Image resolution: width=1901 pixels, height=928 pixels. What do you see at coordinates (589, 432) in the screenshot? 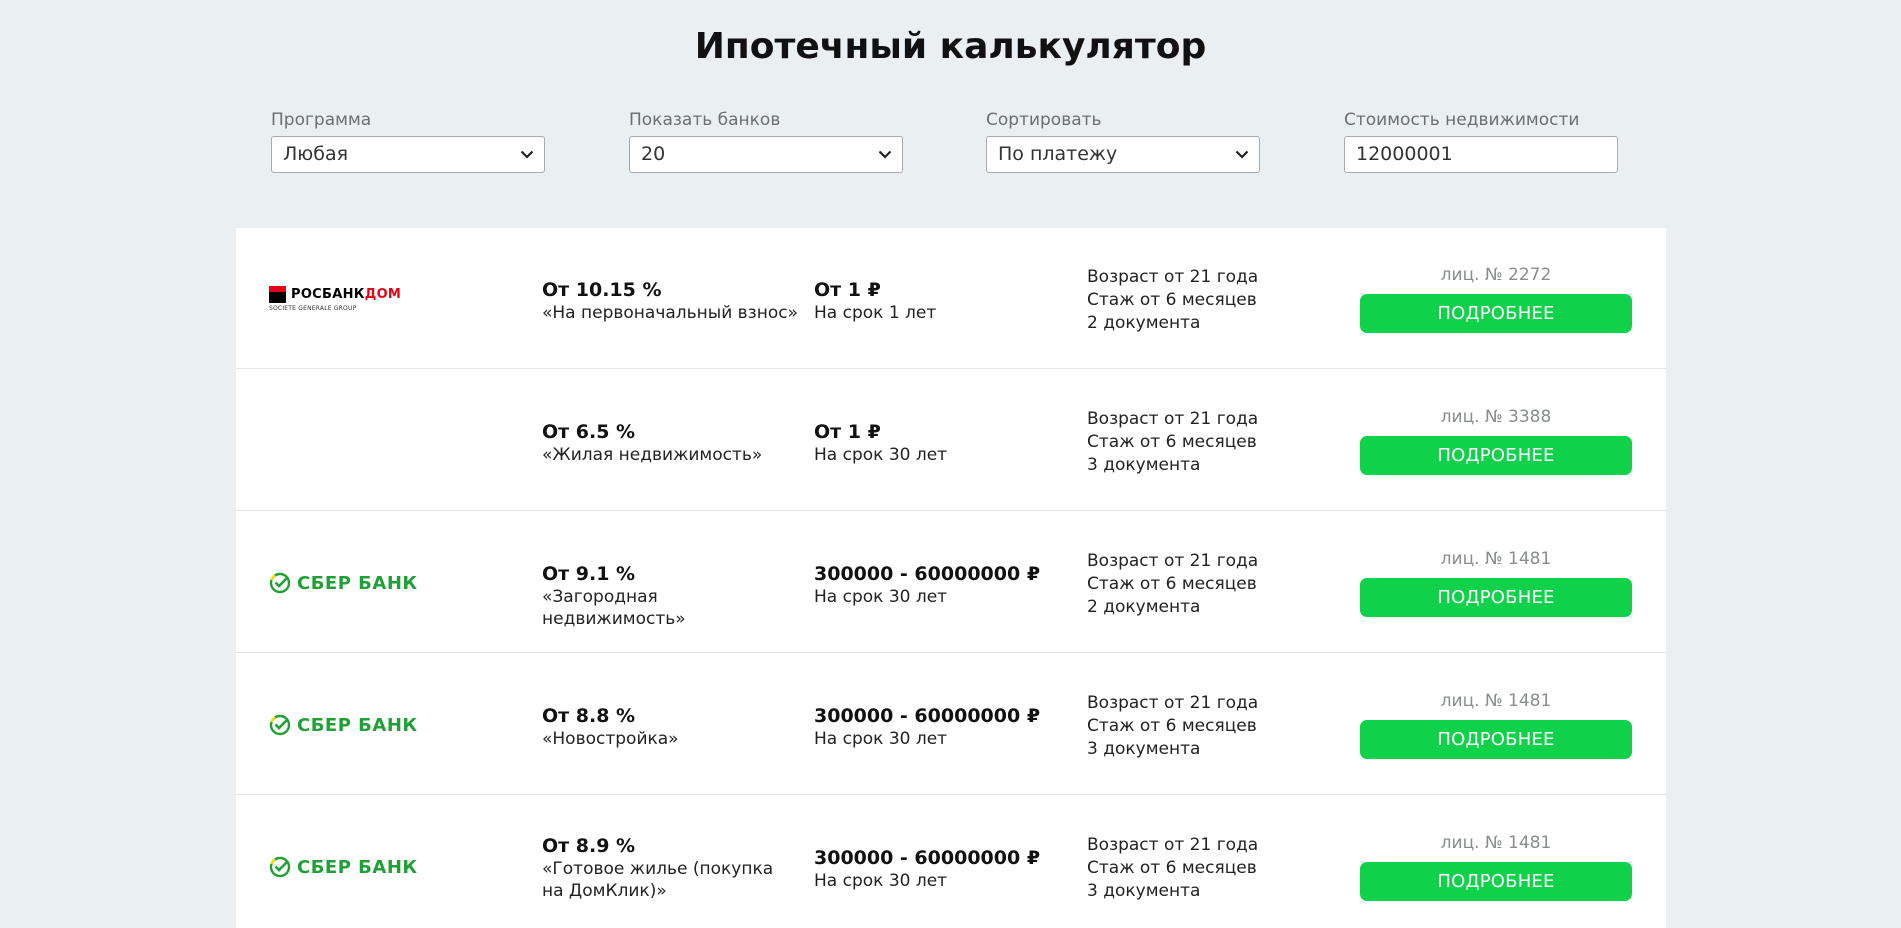
I see `rate-value: От 6.5 %` at bounding box center [589, 432].